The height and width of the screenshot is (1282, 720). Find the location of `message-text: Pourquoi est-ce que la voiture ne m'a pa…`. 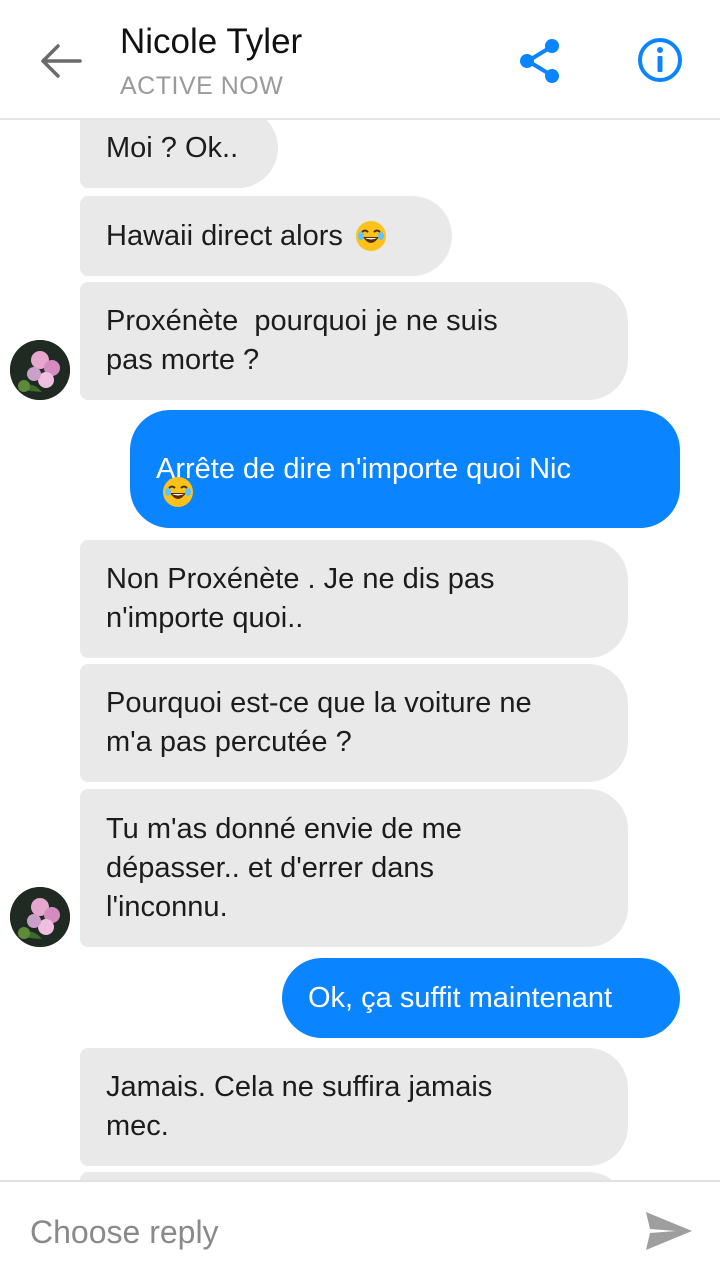

message-text: Pourquoi est-ce que la voiture ne m'a pa… is located at coordinates (319, 722).